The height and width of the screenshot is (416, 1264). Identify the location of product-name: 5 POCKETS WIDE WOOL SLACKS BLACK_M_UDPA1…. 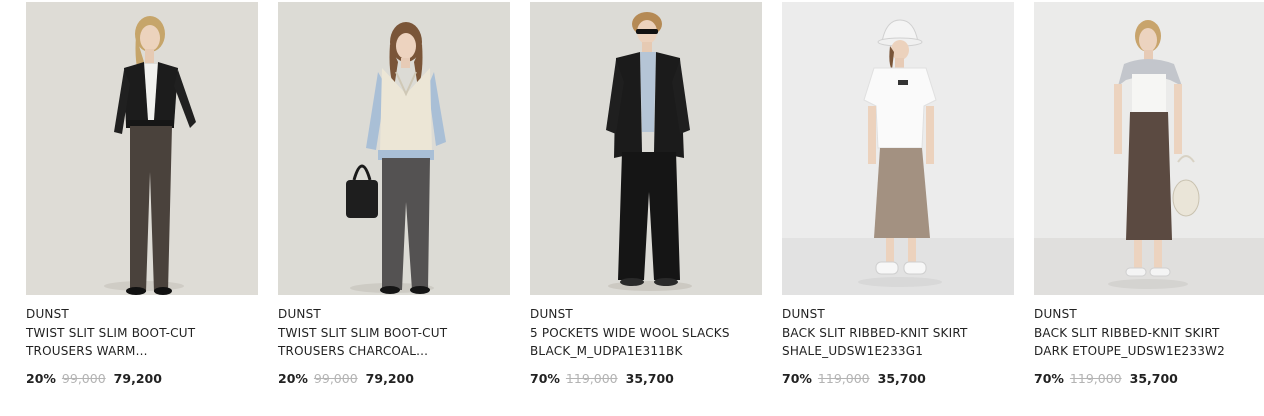
(646, 342).